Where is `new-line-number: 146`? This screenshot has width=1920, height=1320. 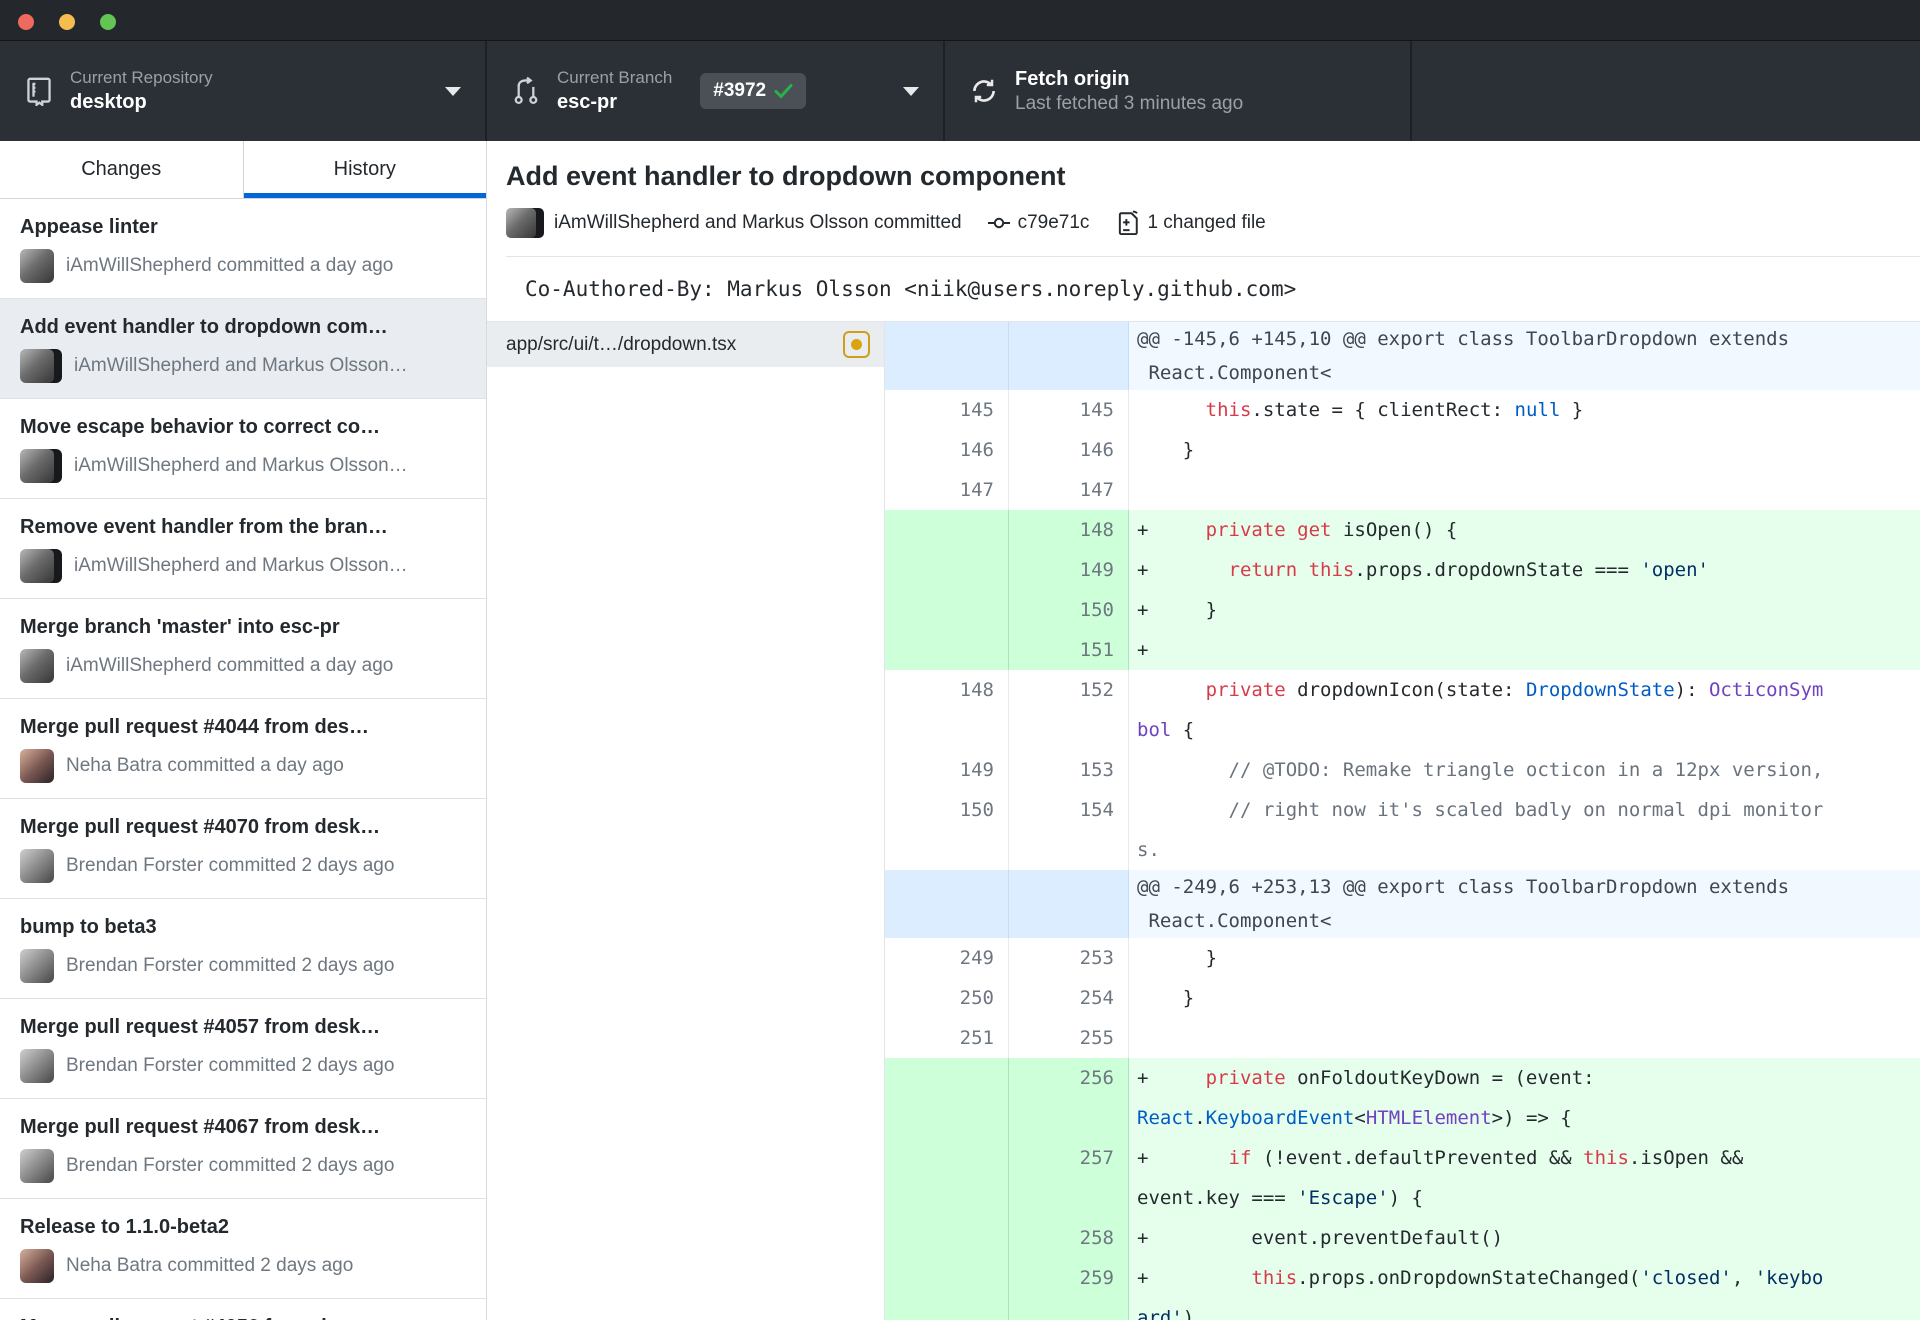 new-line-number: 146 is located at coordinates (1069, 450).